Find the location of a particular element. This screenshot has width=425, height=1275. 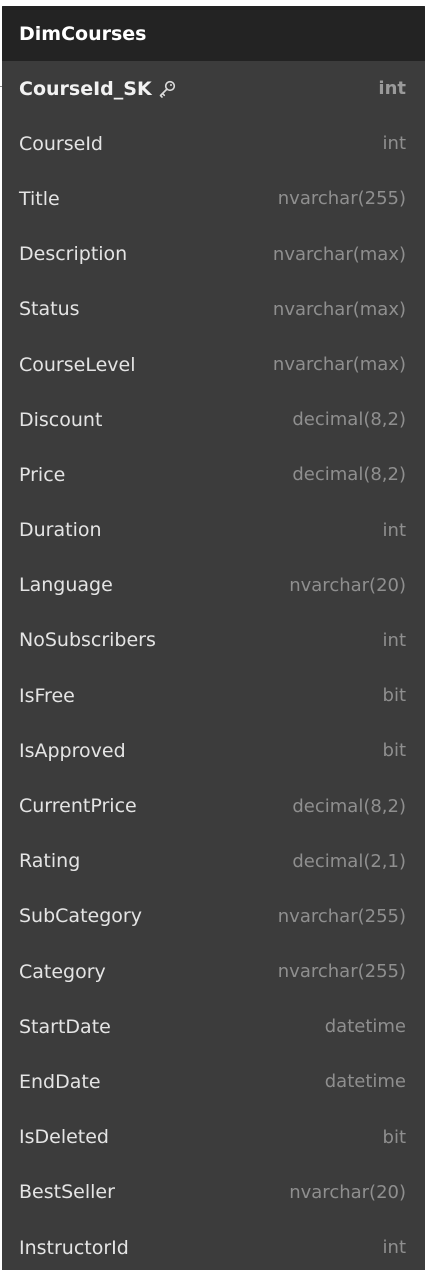

column-name-group: IsDeleted is located at coordinates (64, 1137).